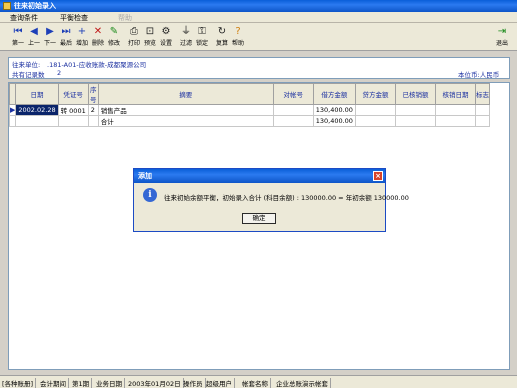  What do you see at coordinates (98, 31) in the screenshot?
I see `delete-icon: ✕` at bounding box center [98, 31].